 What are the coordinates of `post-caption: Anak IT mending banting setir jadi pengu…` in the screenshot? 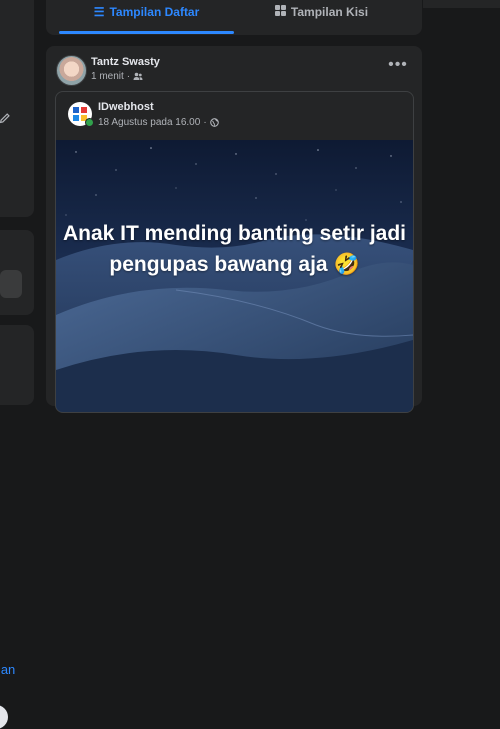 It's located at (234, 249).